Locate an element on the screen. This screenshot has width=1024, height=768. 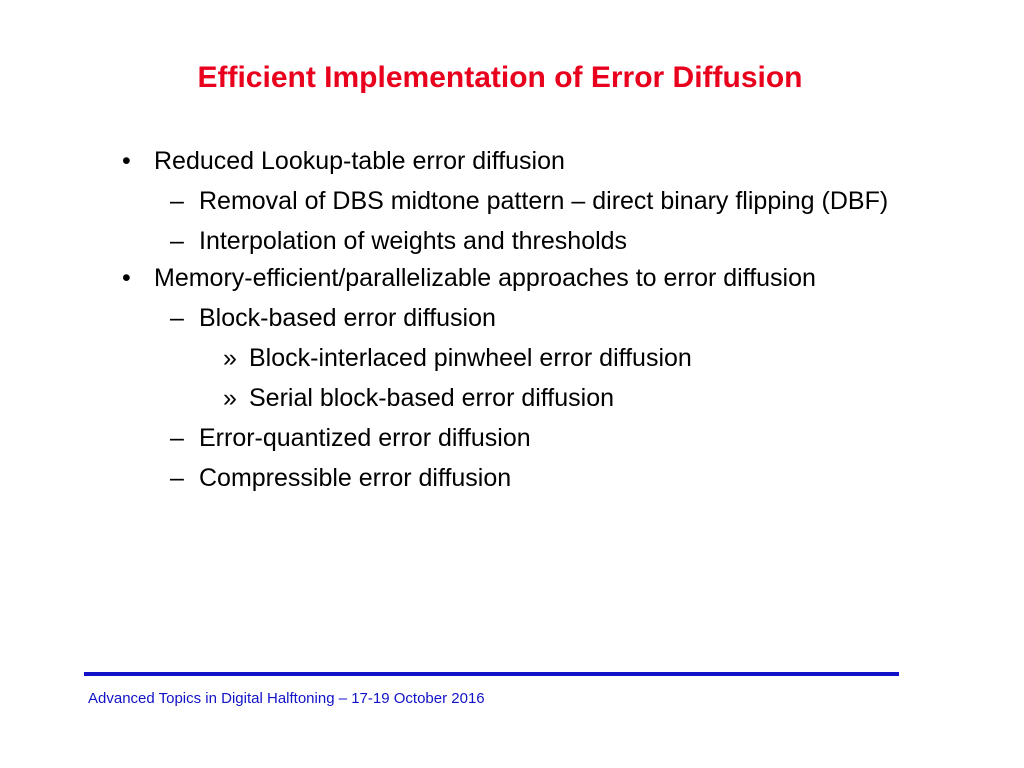
sub-bullet-item: – Block-based error diffusion is located at coordinates (518, 318).